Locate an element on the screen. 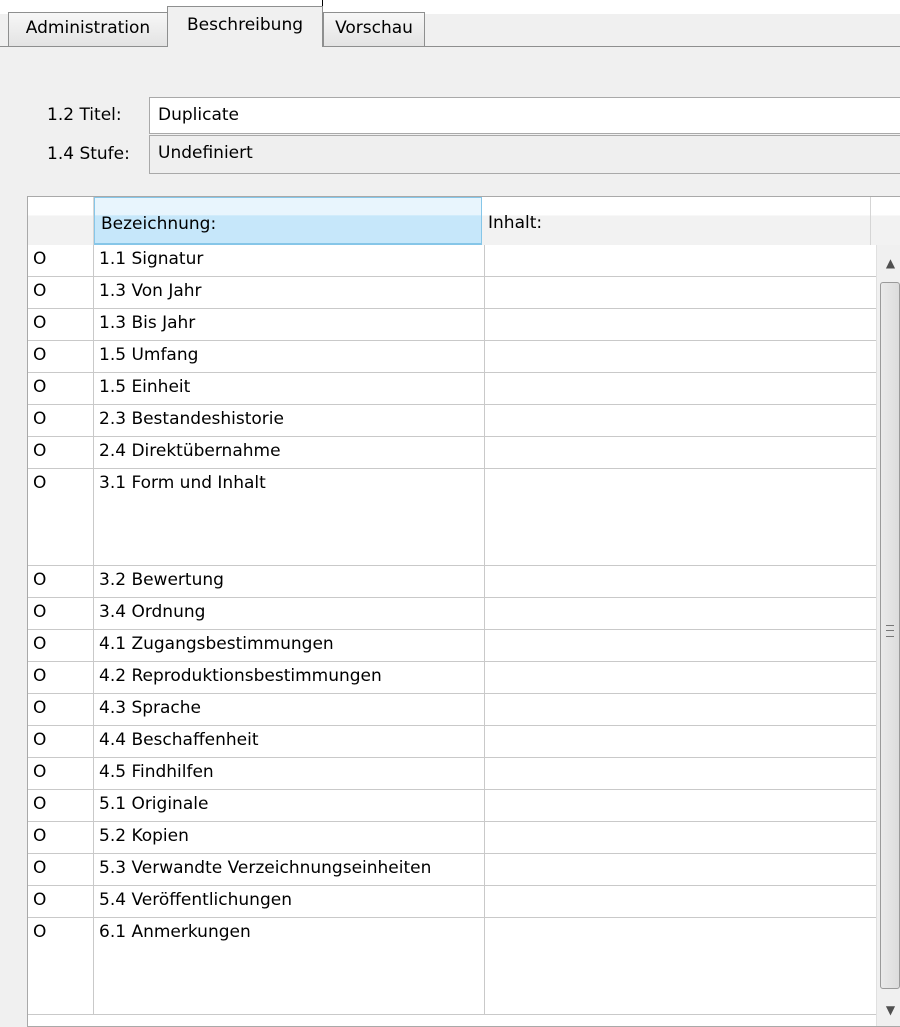 Image resolution: width=900 pixels, height=1027 pixels. table-header: Bezeichnung: Inhalt: is located at coordinates (464, 221).